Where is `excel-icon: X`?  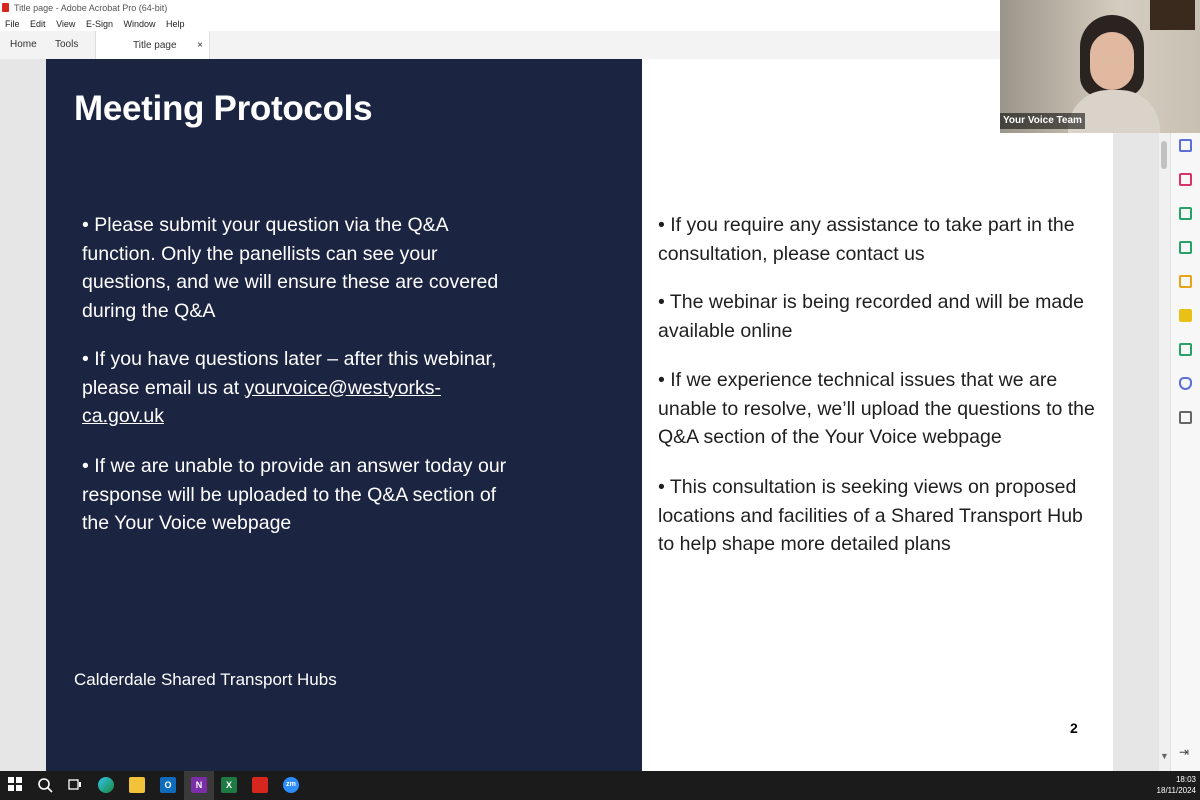
excel-icon: X is located at coordinates (229, 785).